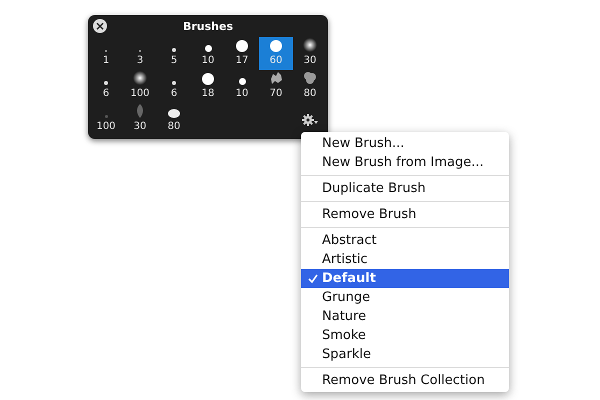  I want to click on panel-title: Brushes, so click(208, 26).